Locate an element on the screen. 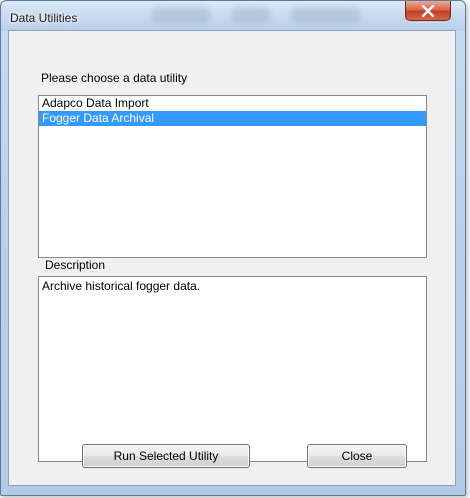  utility-list-label: Please choose a data utility is located at coordinates (114, 78).